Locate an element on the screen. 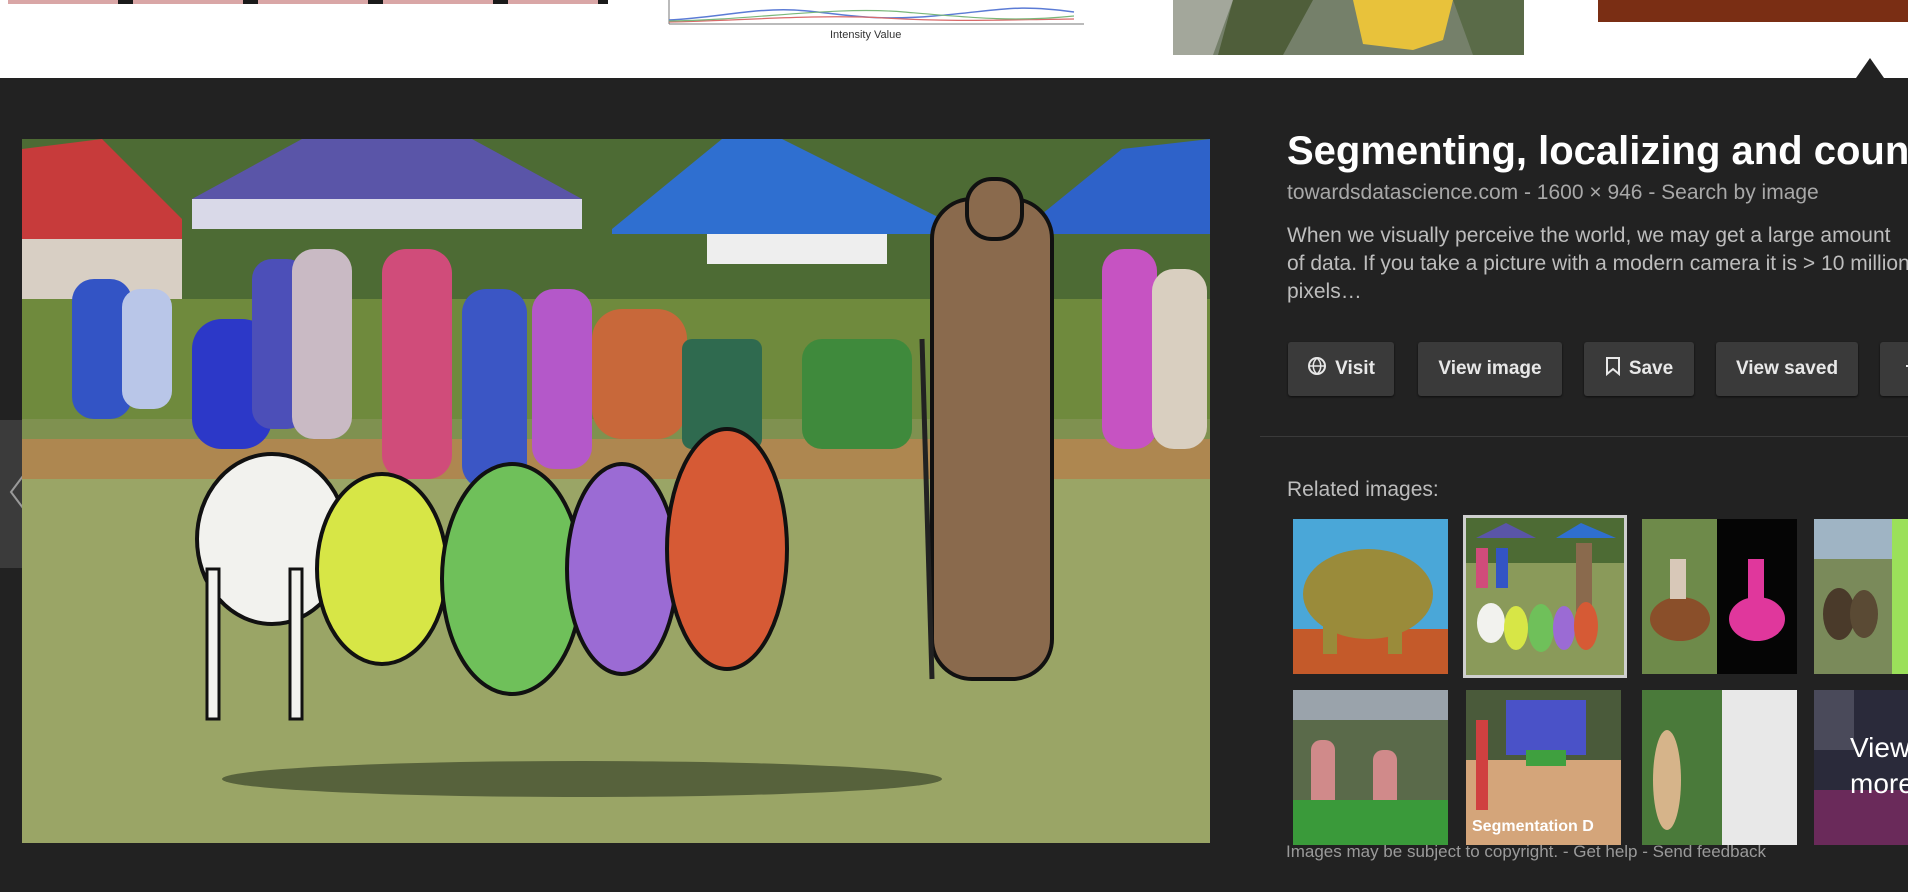 The width and height of the screenshot is (1908, 892). visit-label: Visit is located at coordinates (1355, 368).